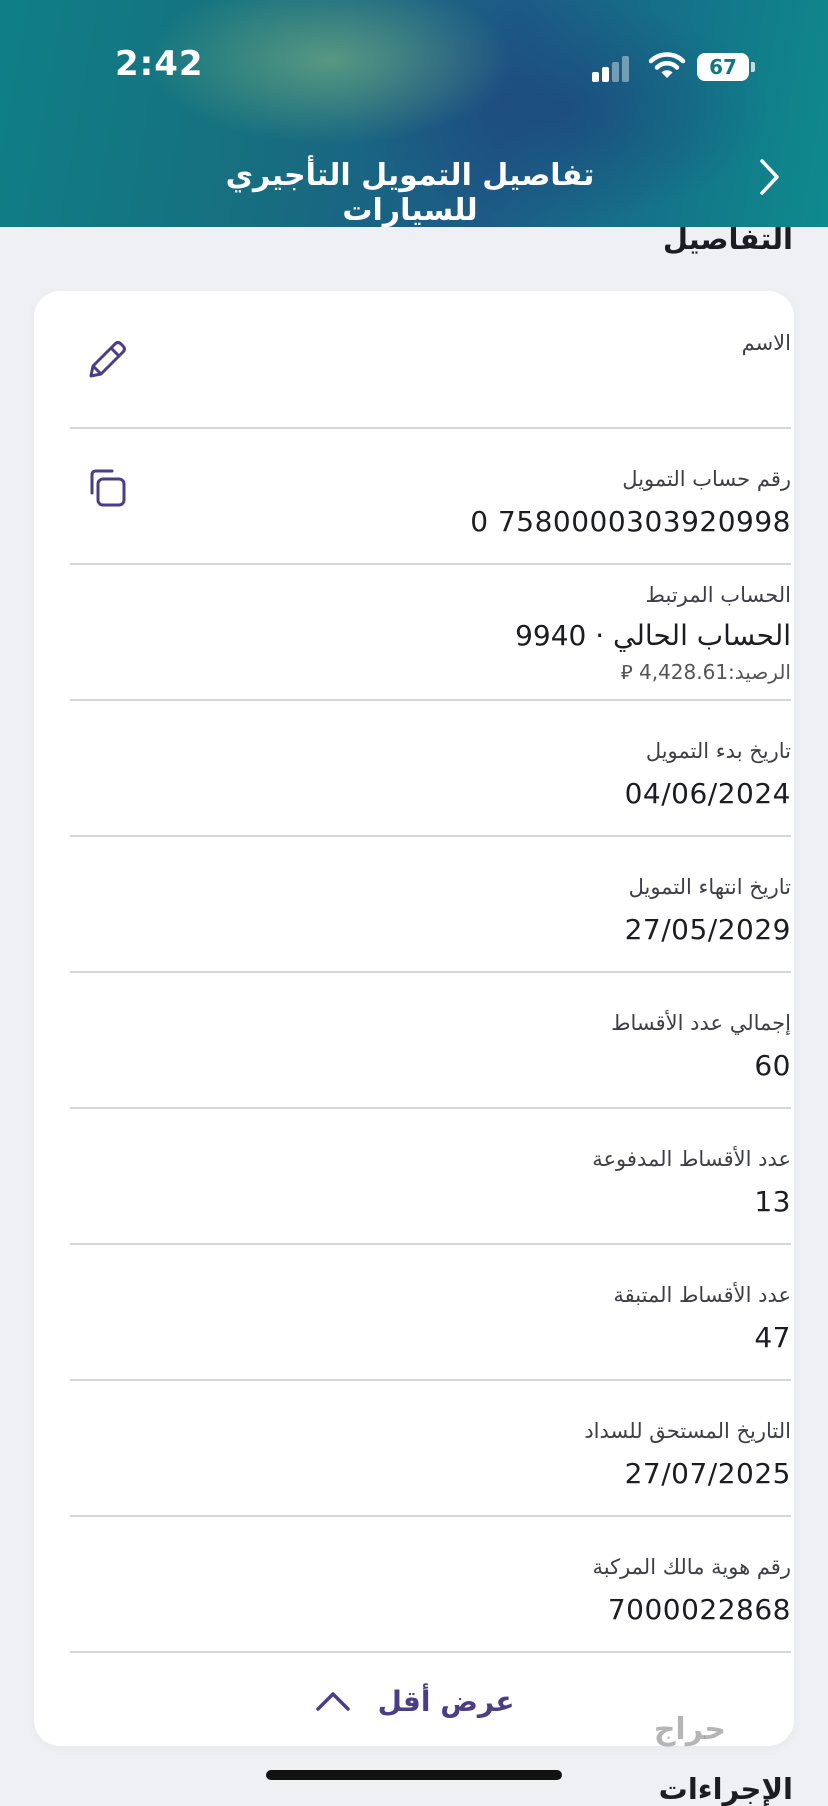  What do you see at coordinates (718, 595) in the screenshot?
I see `detail-label: الحساب المرتبط` at bounding box center [718, 595].